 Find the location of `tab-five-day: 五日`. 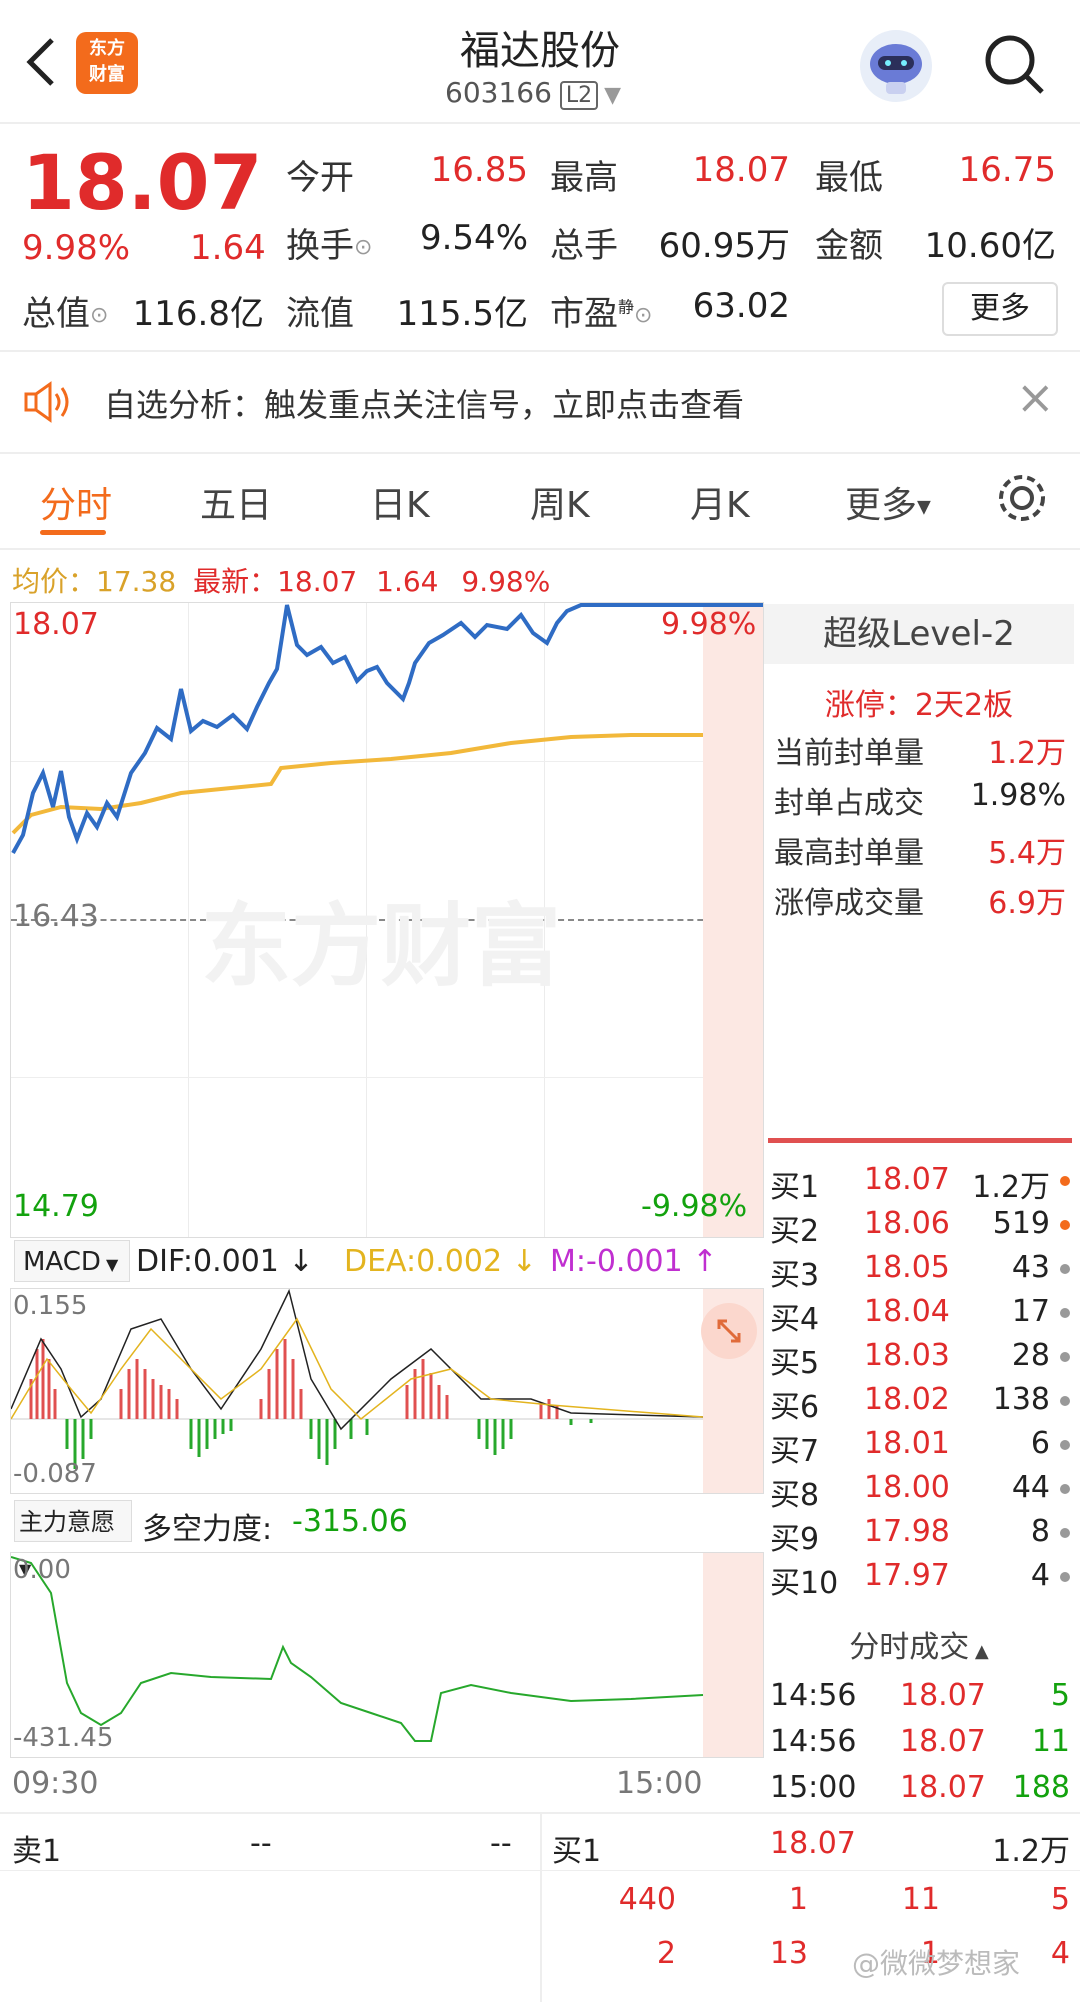

tab-five-day: 五日 is located at coordinates (236, 502).